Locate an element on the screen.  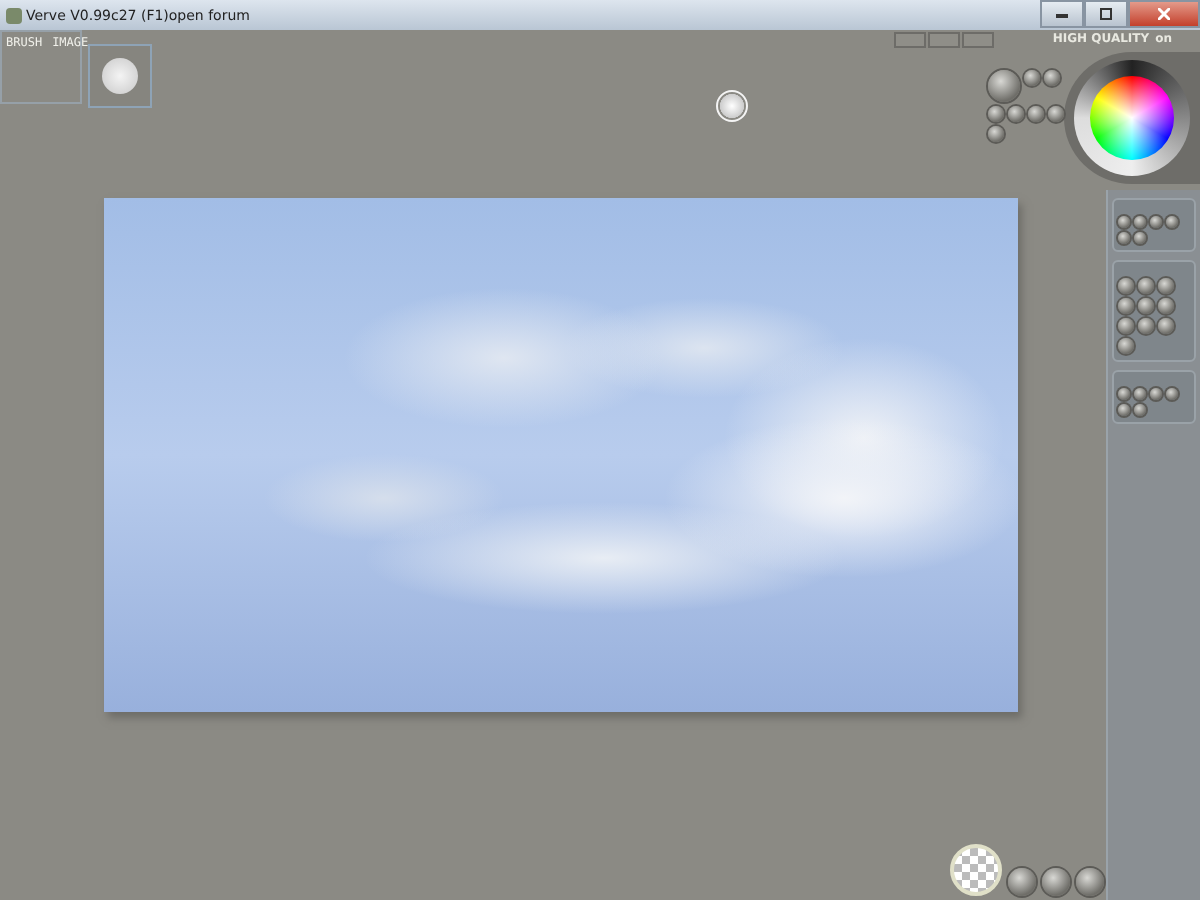
maximize-button is located at coordinates (1106, 14).